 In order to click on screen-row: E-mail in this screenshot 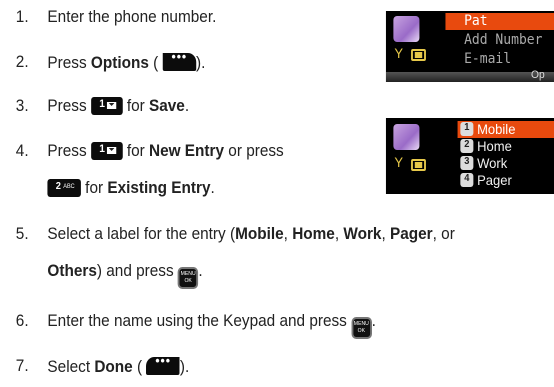, I will do `click(499, 59)`.